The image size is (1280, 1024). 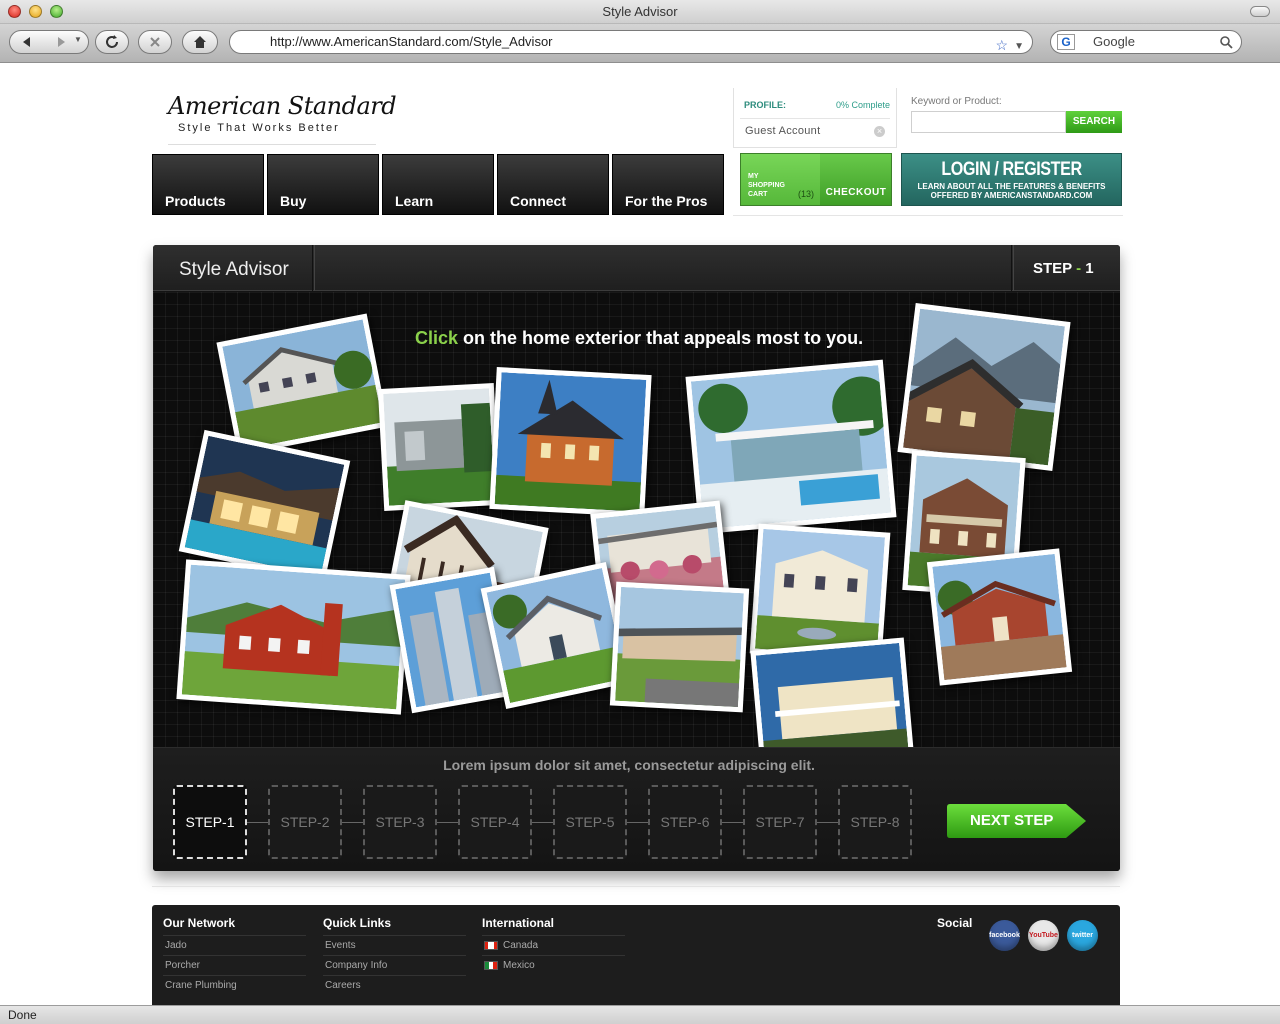 What do you see at coordinates (323, 184) in the screenshot?
I see `nav-item-buy: Buy` at bounding box center [323, 184].